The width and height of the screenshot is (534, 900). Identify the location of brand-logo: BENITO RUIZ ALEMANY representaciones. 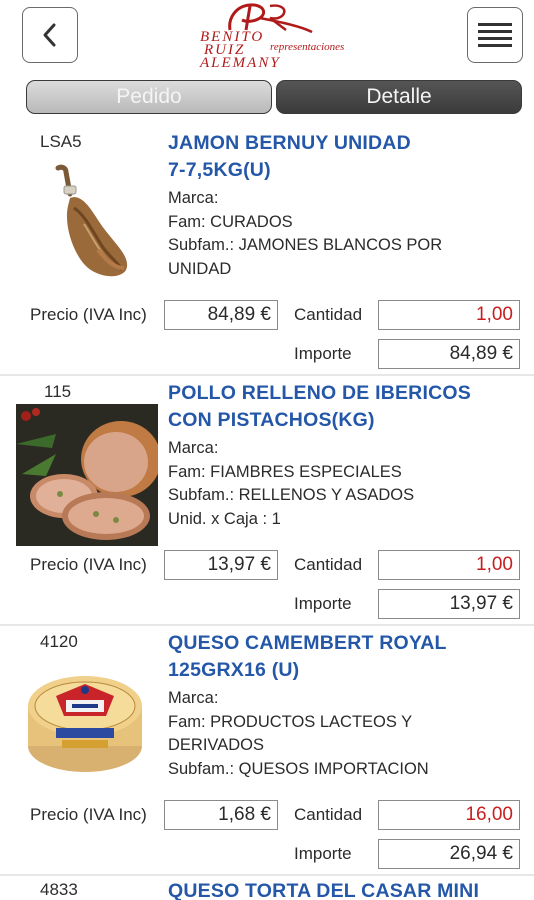
(275, 37).